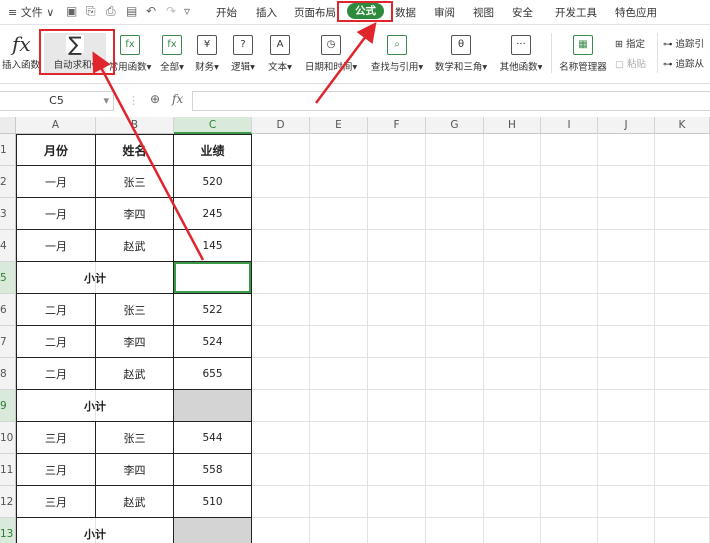 This screenshot has height=543, width=710. What do you see at coordinates (226, 12) in the screenshot?
I see `tab-home: 开始` at bounding box center [226, 12].